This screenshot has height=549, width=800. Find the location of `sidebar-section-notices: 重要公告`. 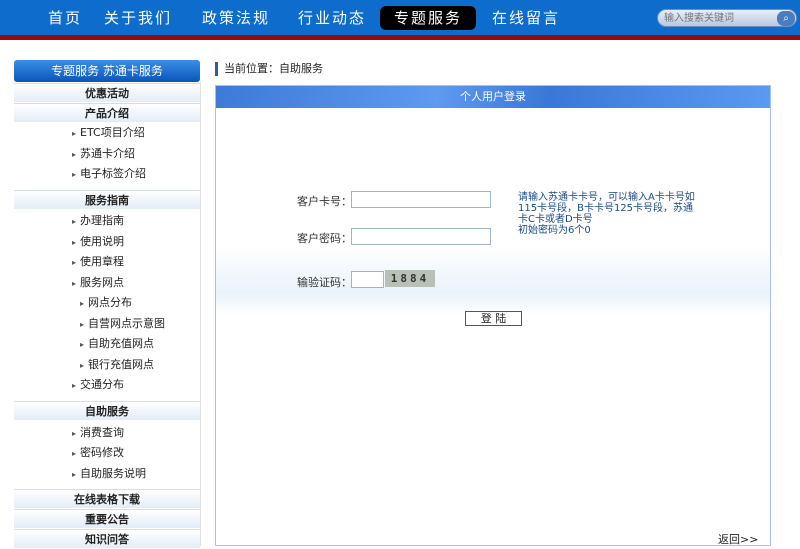

sidebar-section-notices: 重要公告 is located at coordinates (107, 518).